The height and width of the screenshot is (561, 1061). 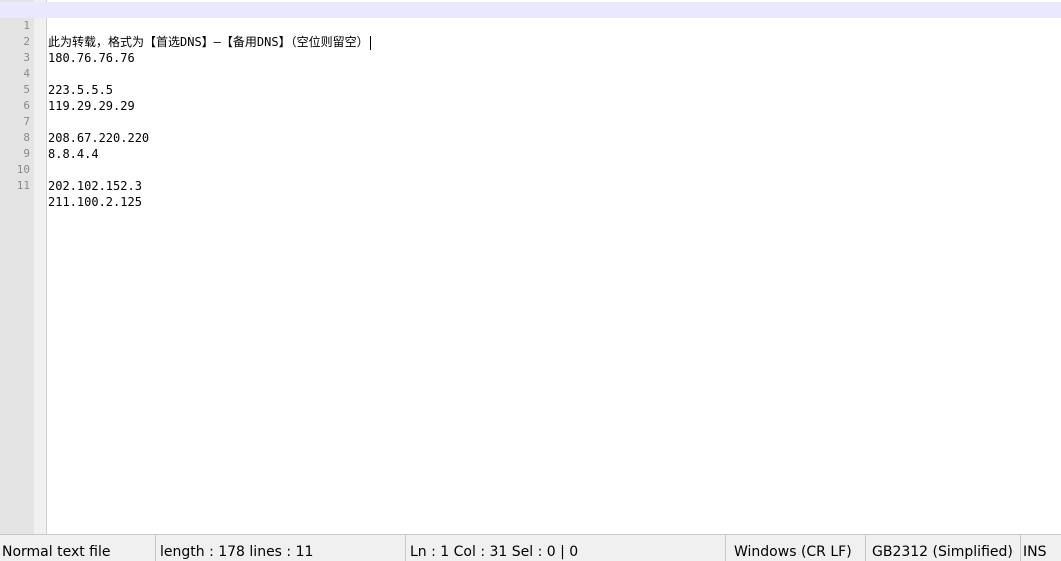 I want to click on status-eol-format: Windows (CR LF), so click(x=796, y=548).